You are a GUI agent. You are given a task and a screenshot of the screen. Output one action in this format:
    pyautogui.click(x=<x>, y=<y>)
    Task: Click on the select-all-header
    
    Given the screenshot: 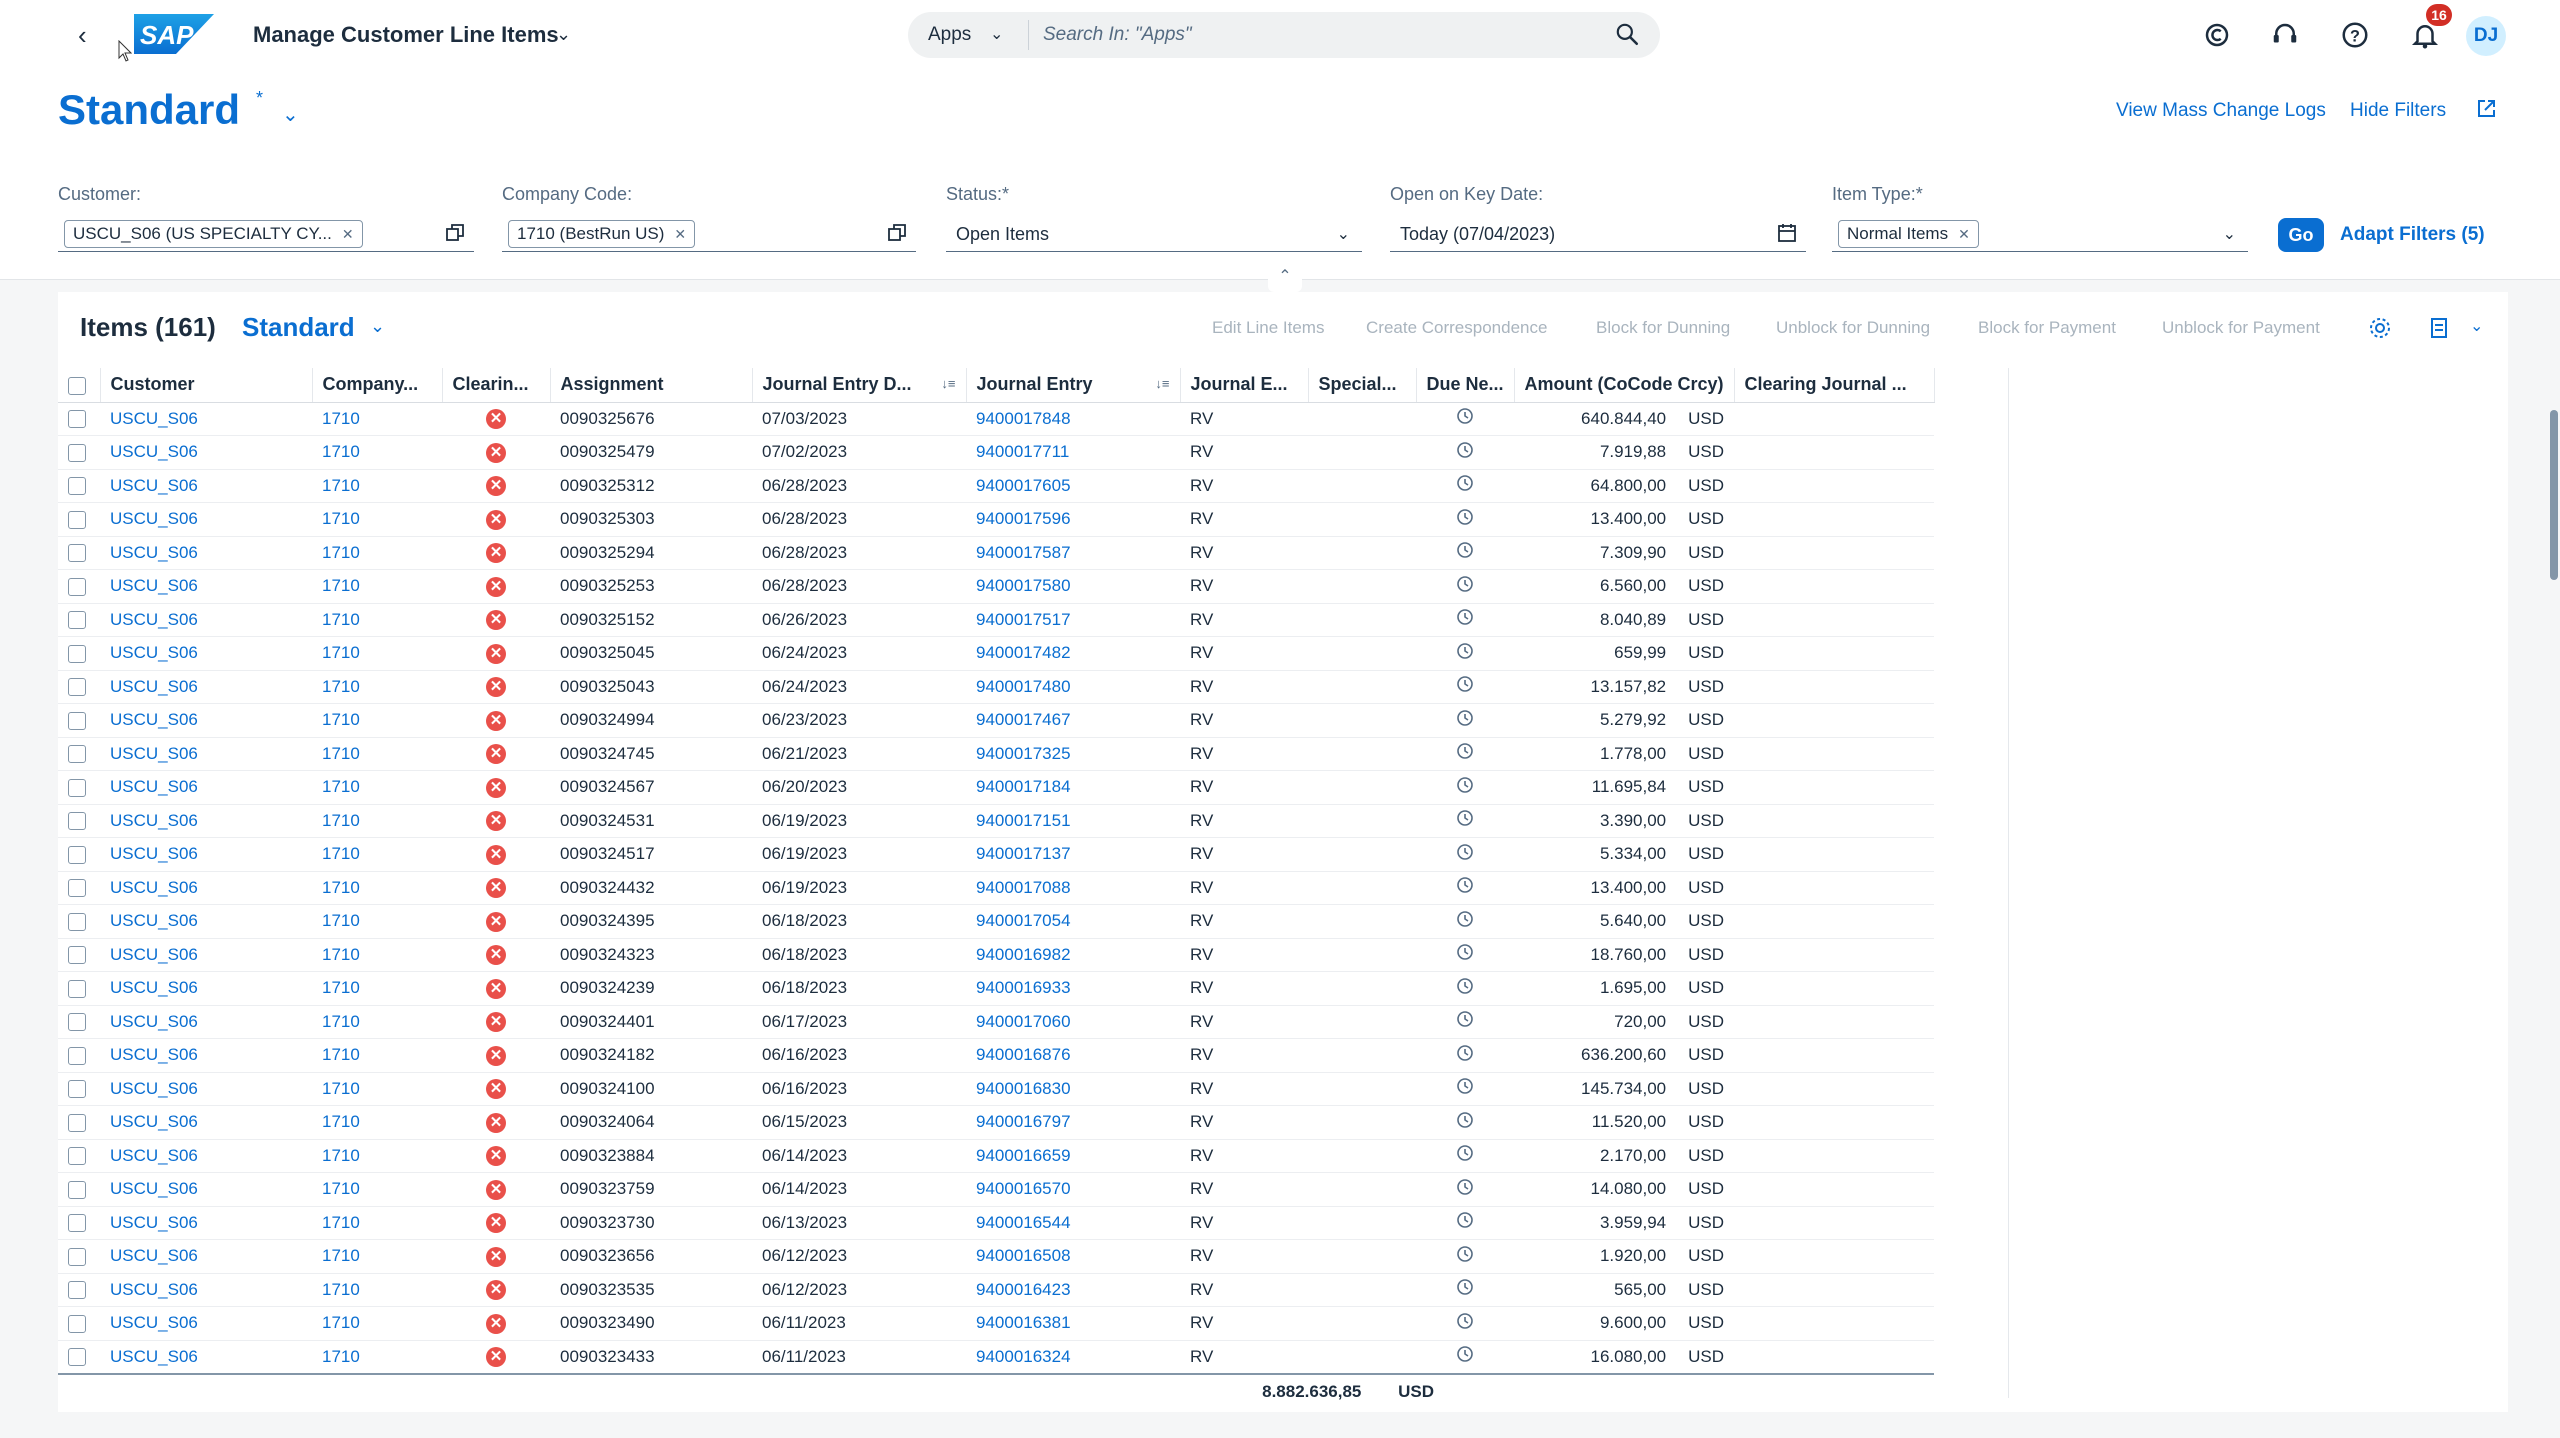 What is the action you would take?
    pyautogui.click(x=79, y=385)
    